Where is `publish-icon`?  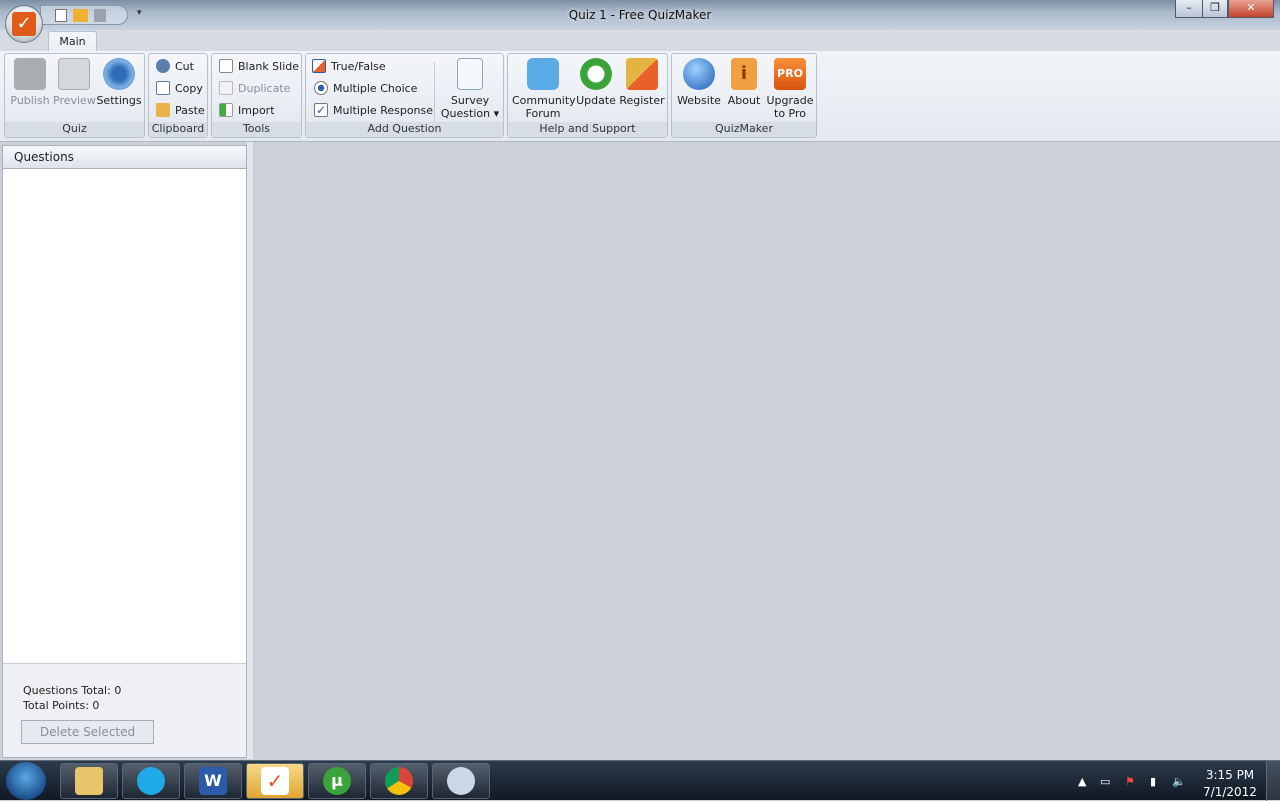 publish-icon is located at coordinates (30, 74).